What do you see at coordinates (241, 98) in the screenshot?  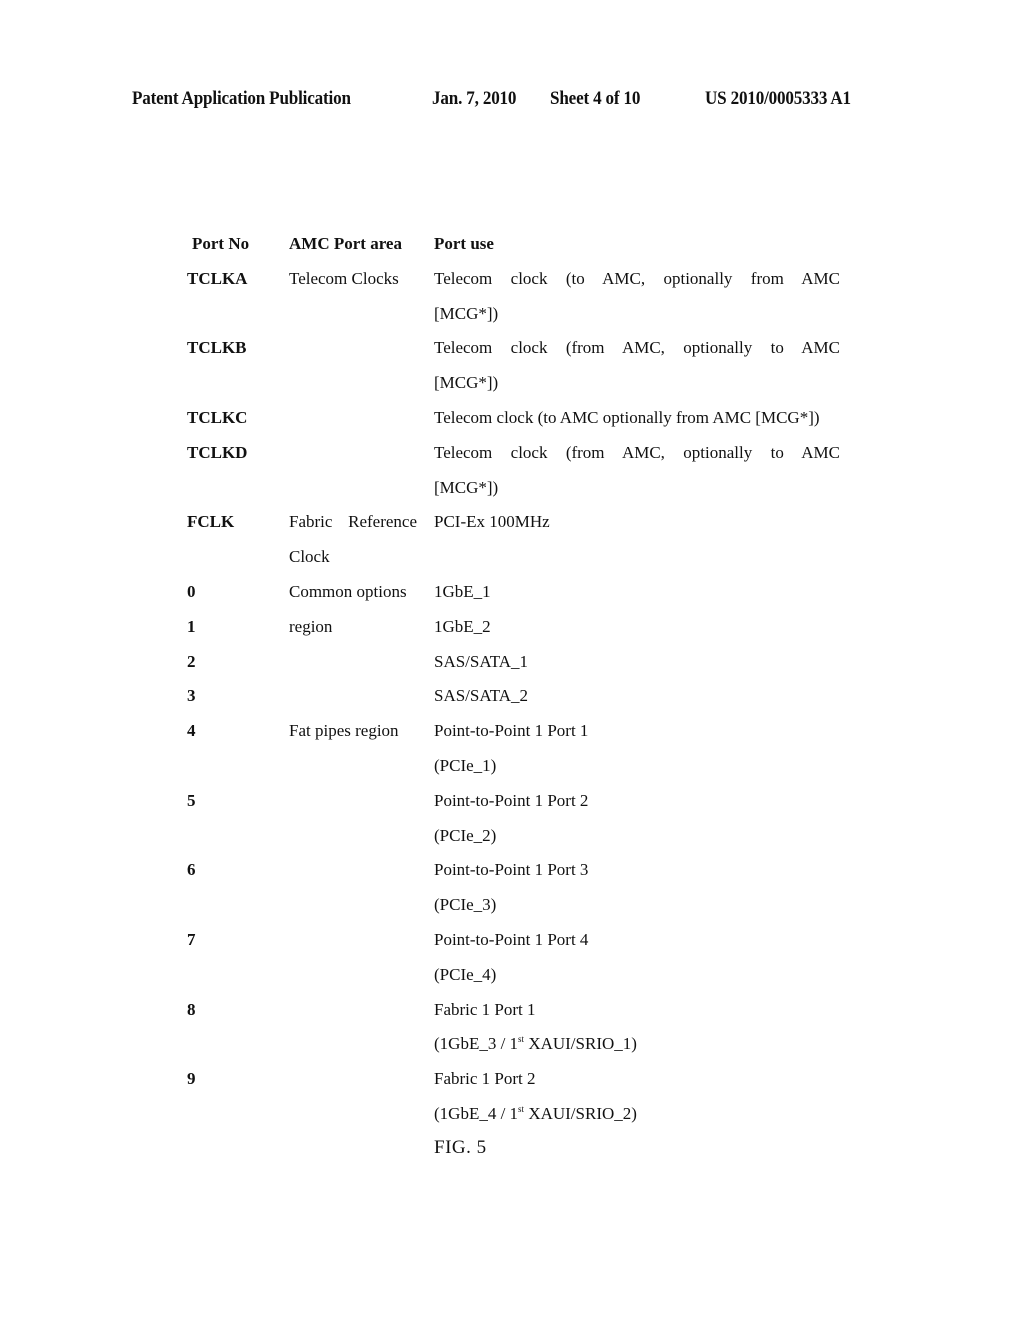 I see `publication-type: Patent Application Publication` at bounding box center [241, 98].